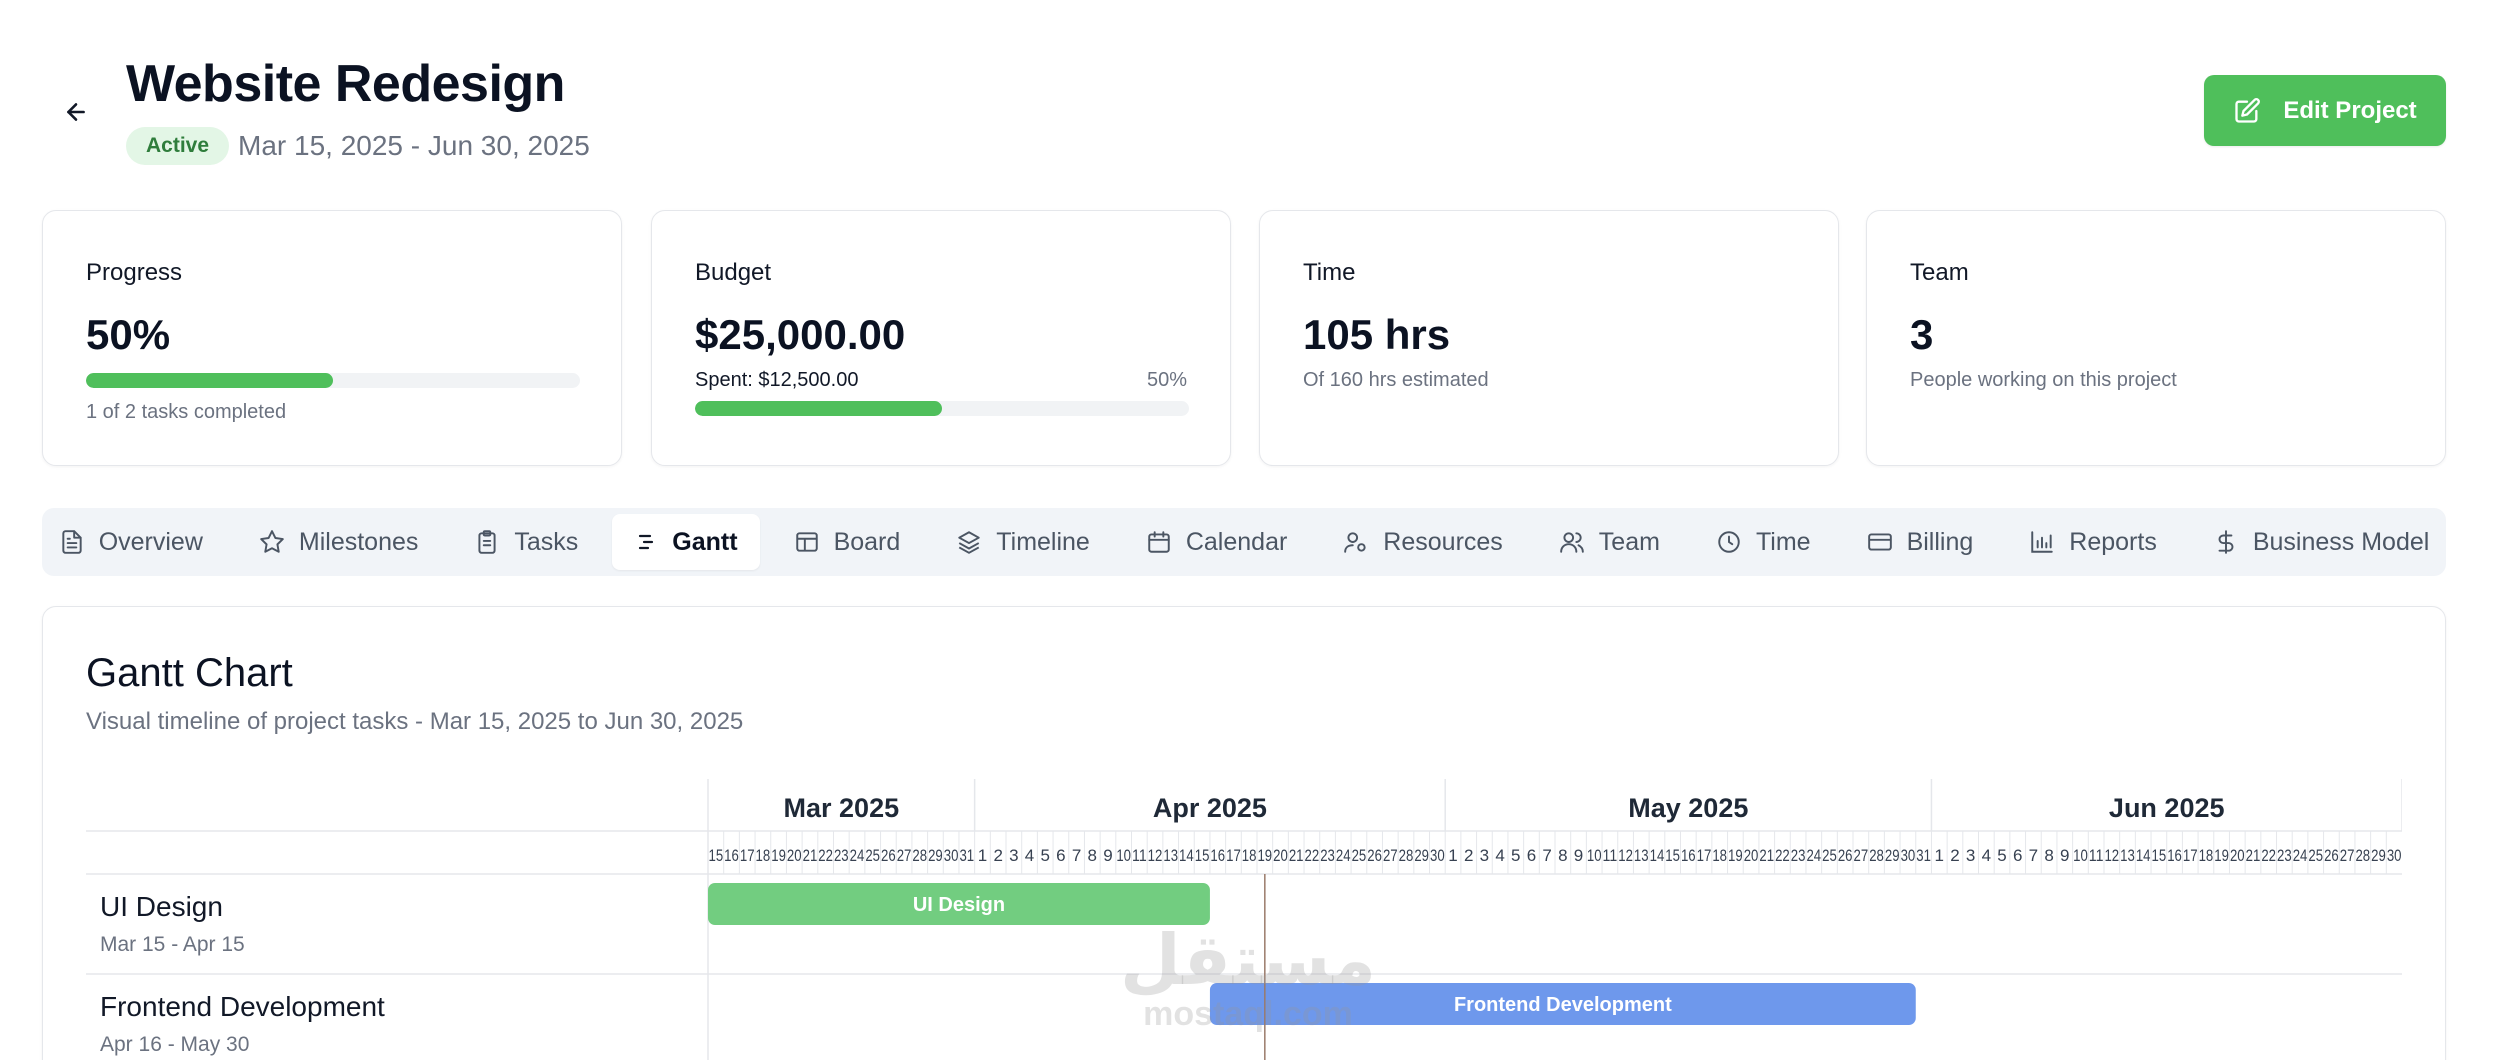  Describe the element at coordinates (272, 541) in the screenshot. I see `star-icon` at that location.